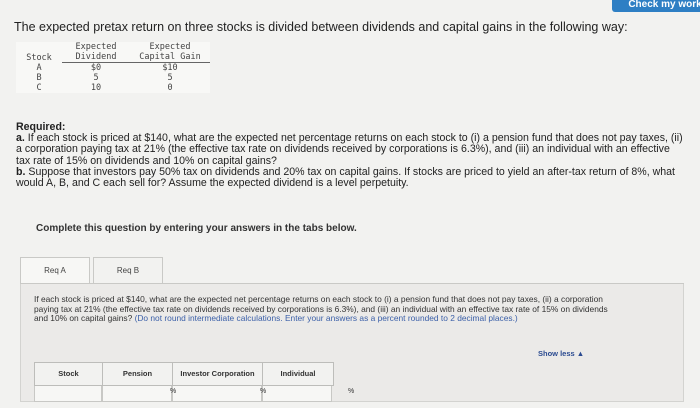 The image size is (700, 408). Describe the element at coordinates (96, 47) in the screenshot. I see `header-dividend-line1: Expected` at that location.